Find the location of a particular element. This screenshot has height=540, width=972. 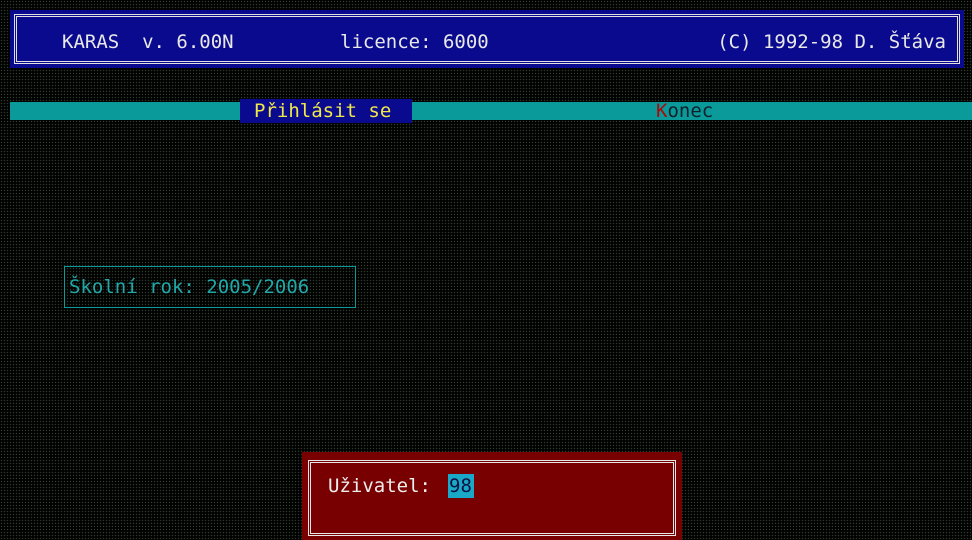

menu-item-quit-label: onec is located at coordinates (690, 111).